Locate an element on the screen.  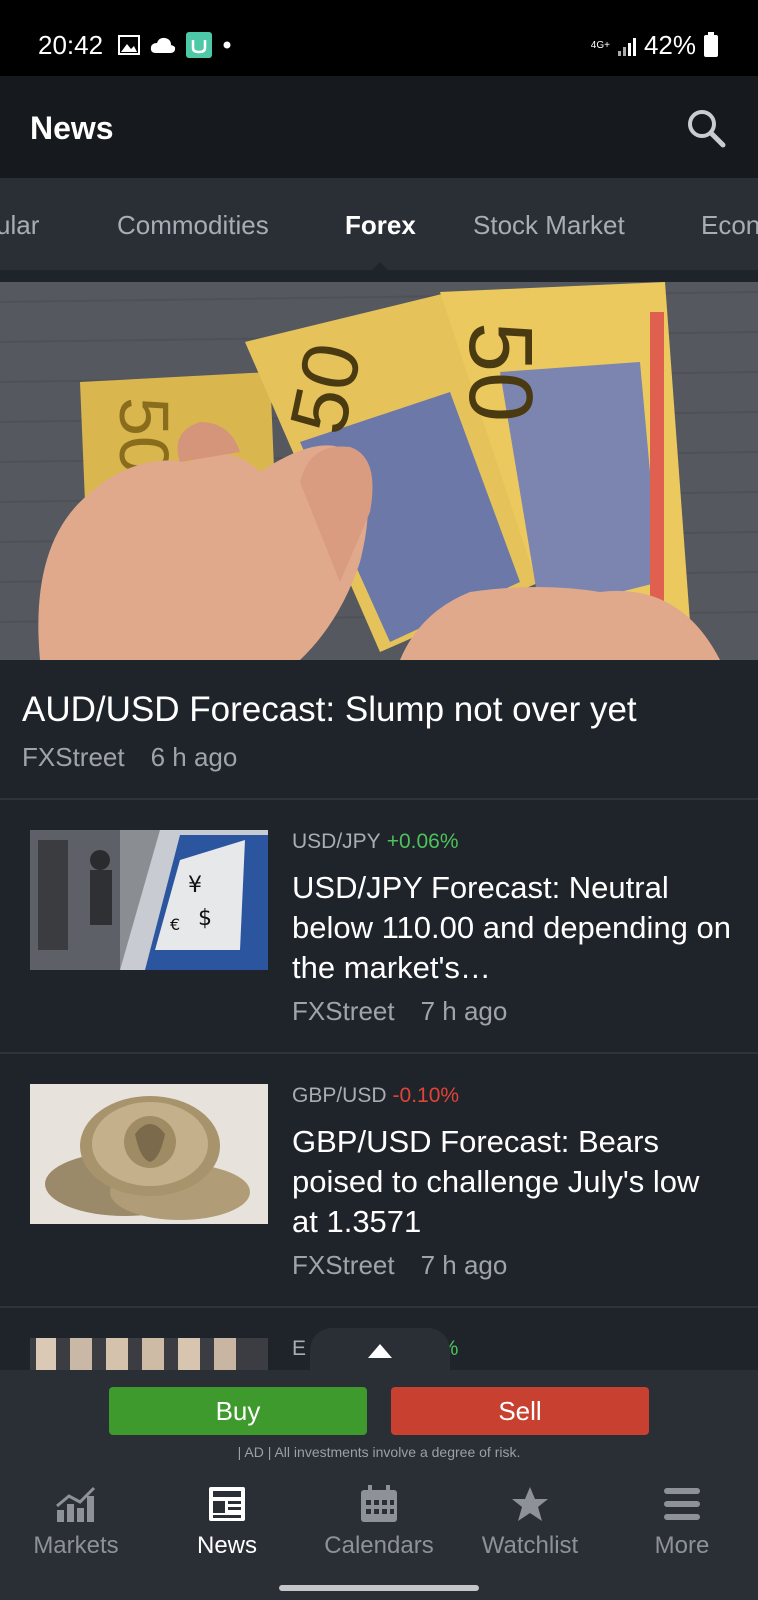
nav-more-label: More is located at coordinates (682, 1545).